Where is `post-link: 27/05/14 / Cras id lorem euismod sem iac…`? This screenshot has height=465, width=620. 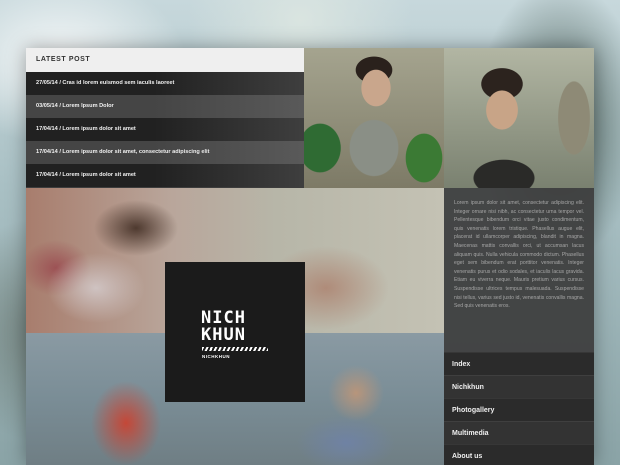
post-link: 27/05/14 / Cras id lorem euismod sem iac… is located at coordinates (165, 83).